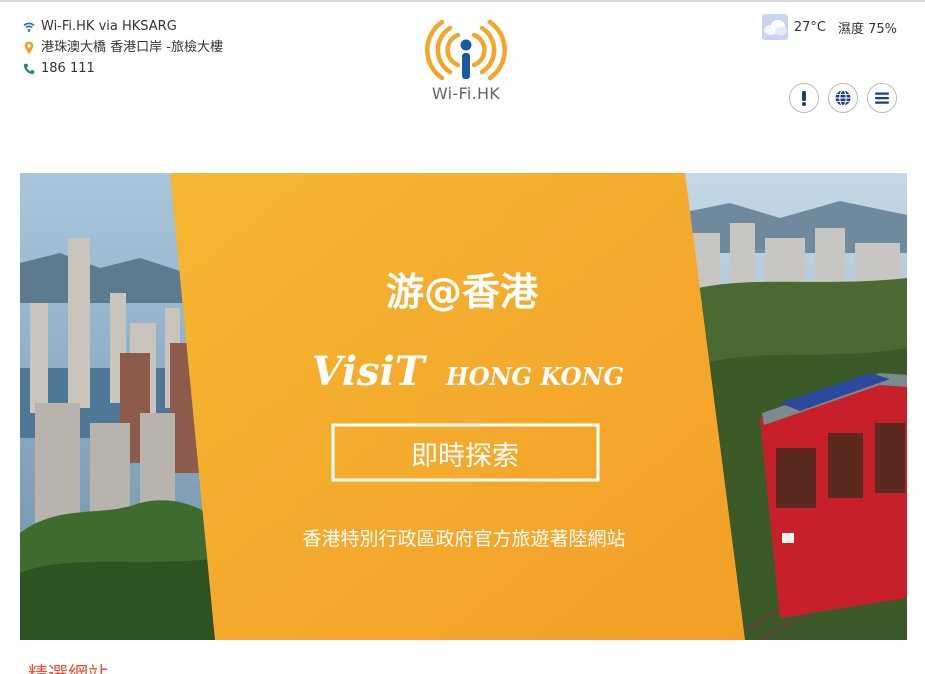  Describe the element at coordinates (132, 47) in the screenshot. I see `location-name: 港珠澳大橋 香港口岸 -旅檢大樓` at that location.